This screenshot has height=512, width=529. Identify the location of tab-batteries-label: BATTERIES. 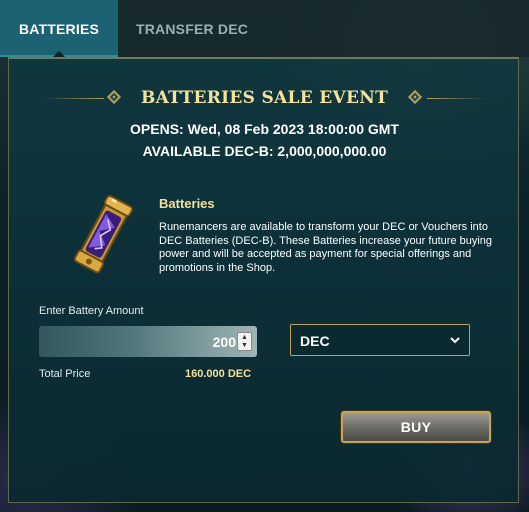
(59, 28).